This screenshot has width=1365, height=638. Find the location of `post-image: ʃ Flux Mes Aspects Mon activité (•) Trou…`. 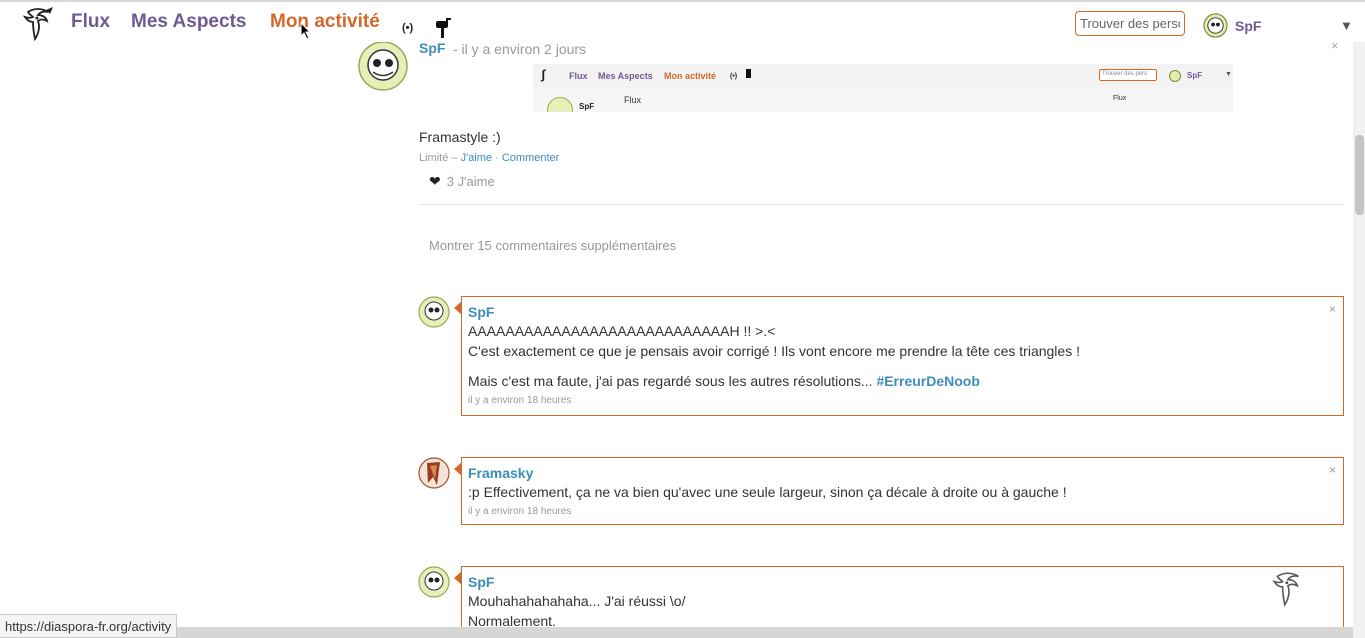

post-image: ʃ Flux Mes Aspects Mon activité (•) Trou… is located at coordinates (883, 88).